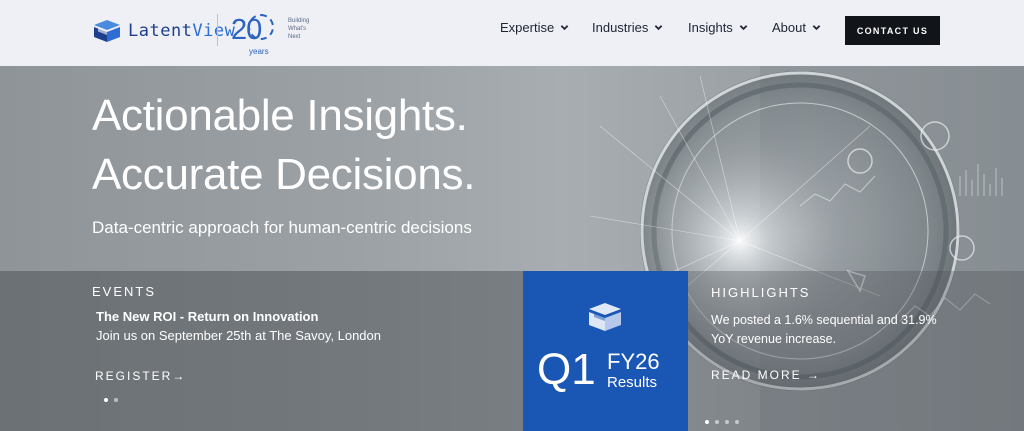  I want to click on tagline: Building What's Next, so click(298, 29).